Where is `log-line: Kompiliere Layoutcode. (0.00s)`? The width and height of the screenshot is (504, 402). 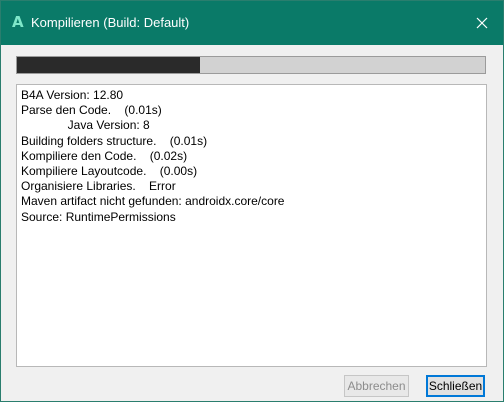 log-line: Kompiliere Layoutcode. (0.00s) is located at coordinates (109, 171).